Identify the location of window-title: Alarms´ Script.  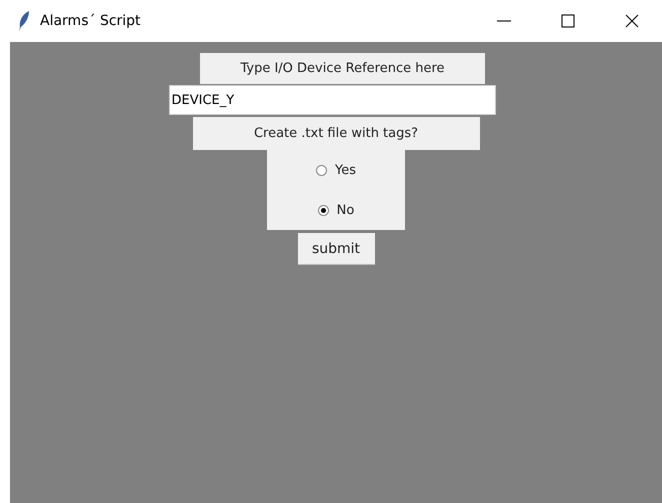
(90, 21).